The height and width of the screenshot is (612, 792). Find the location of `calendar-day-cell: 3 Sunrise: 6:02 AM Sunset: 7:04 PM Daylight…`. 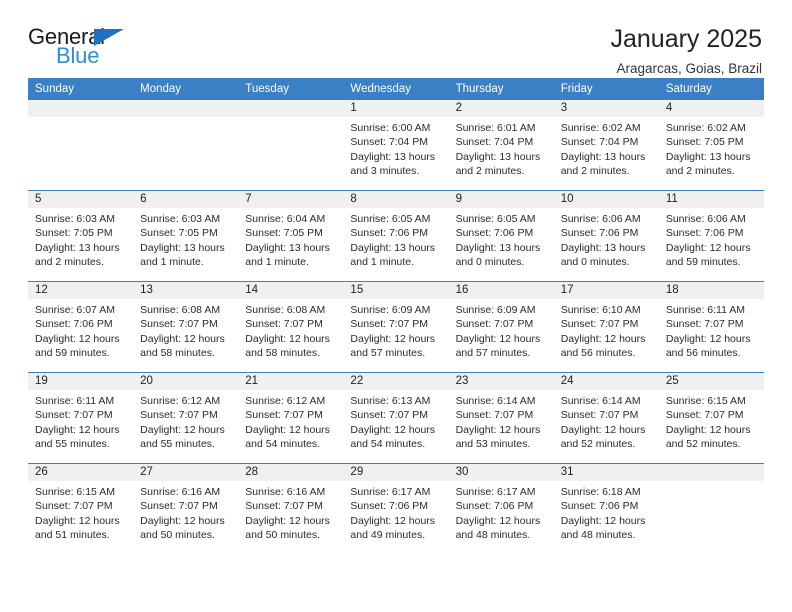

calendar-day-cell: 3 Sunrise: 6:02 AM Sunset: 7:04 PM Daylight… is located at coordinates (606, 145).